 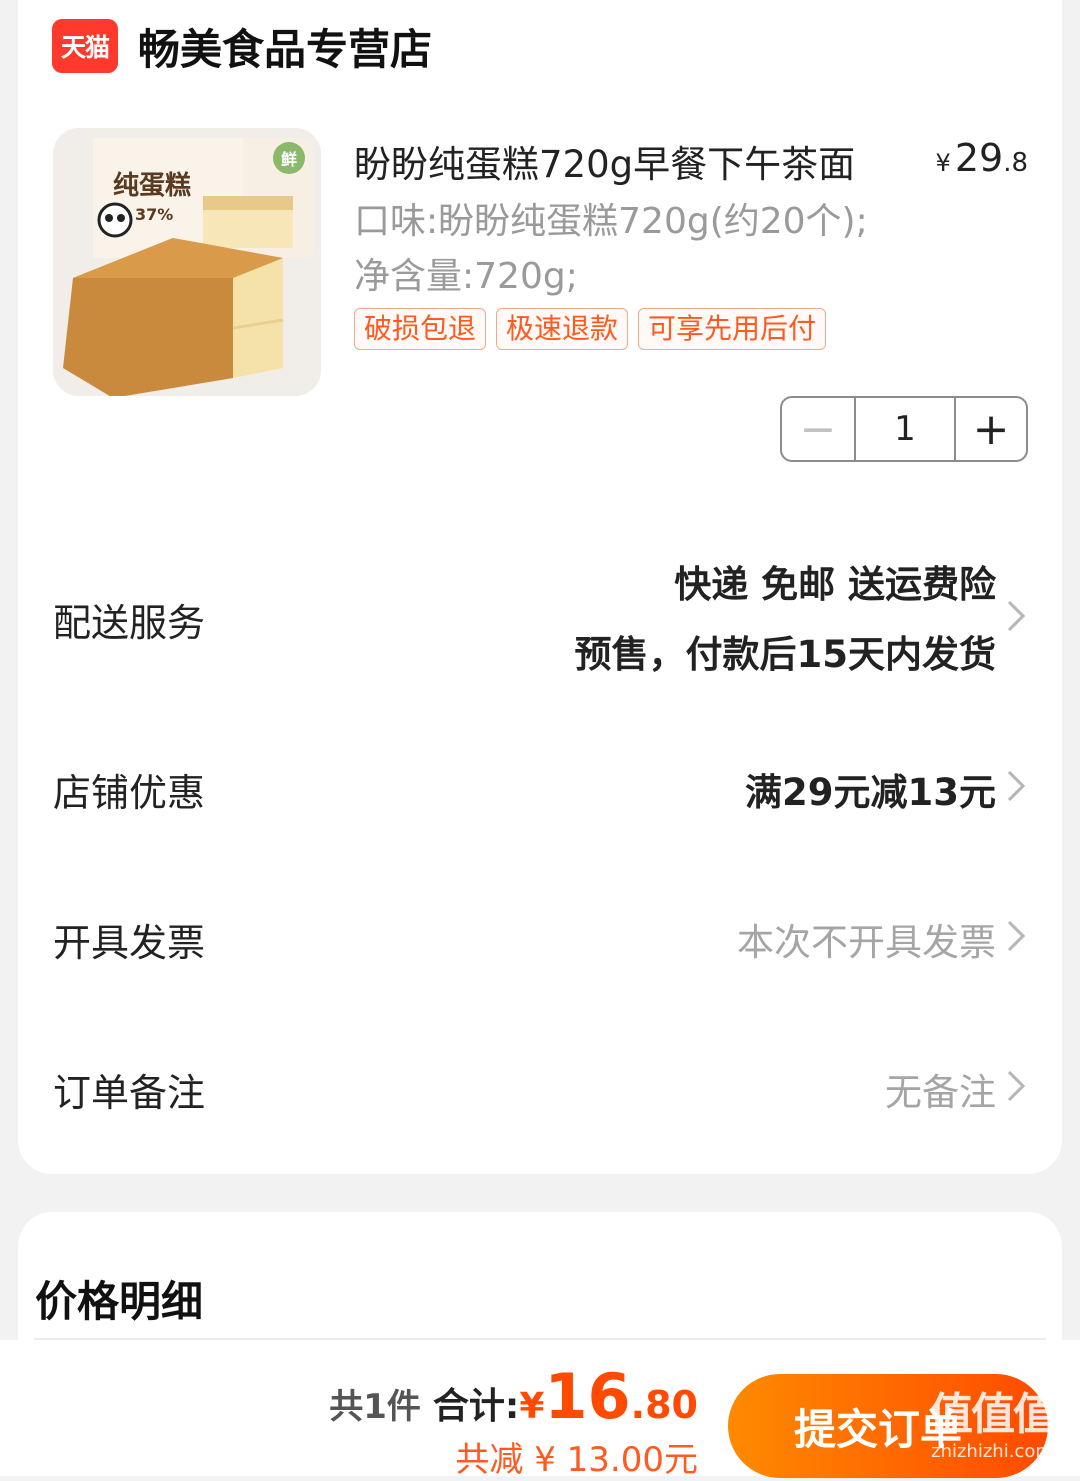 What do you see at coordinates (835, 584) in the screenshot?
I see `delivery-method: 快递 免邮 送运费险` at bounding box center [835, 584].